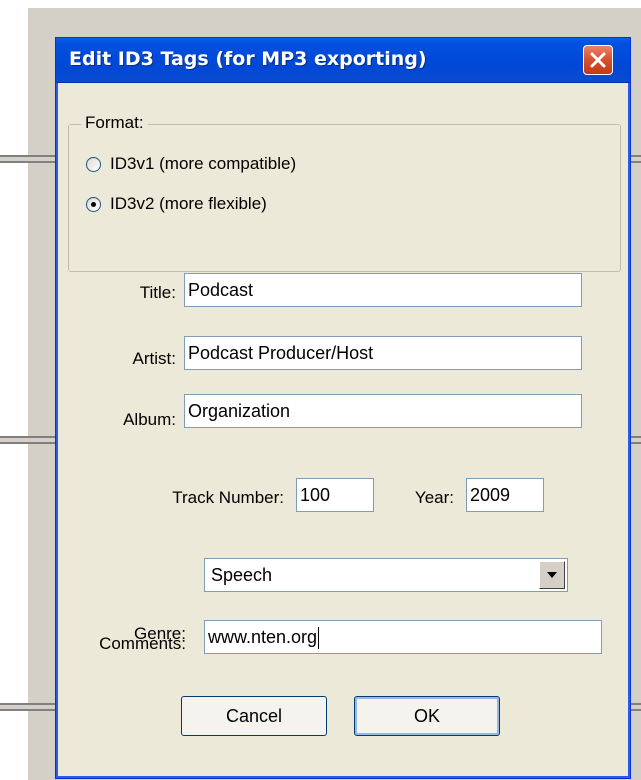 This screenshot has height=780, width=641. Describe the element at coordinates (263, 637) in the screenshot. I see `comments-value: www.nten.org` at that location.